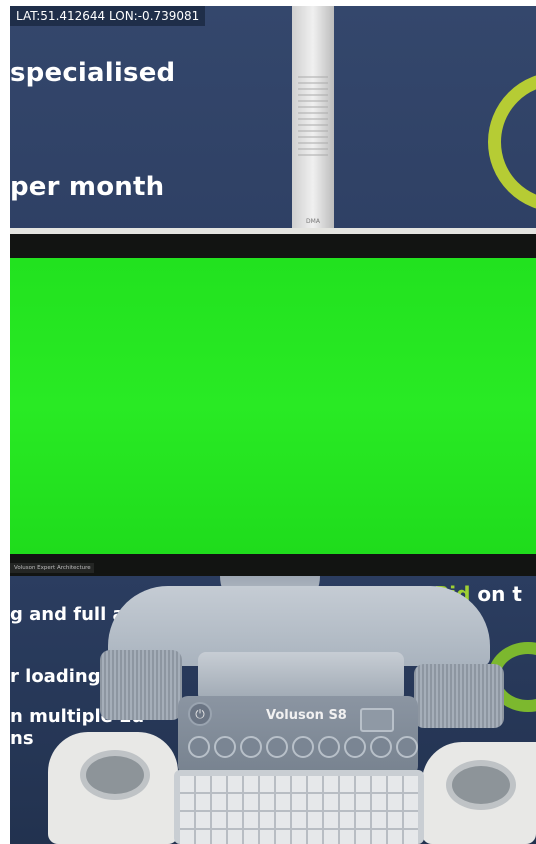 Image resolution: width=536 pixels, height=844 pixels. I want to click on banner-text-specialised: specialised, so click(93, 73).